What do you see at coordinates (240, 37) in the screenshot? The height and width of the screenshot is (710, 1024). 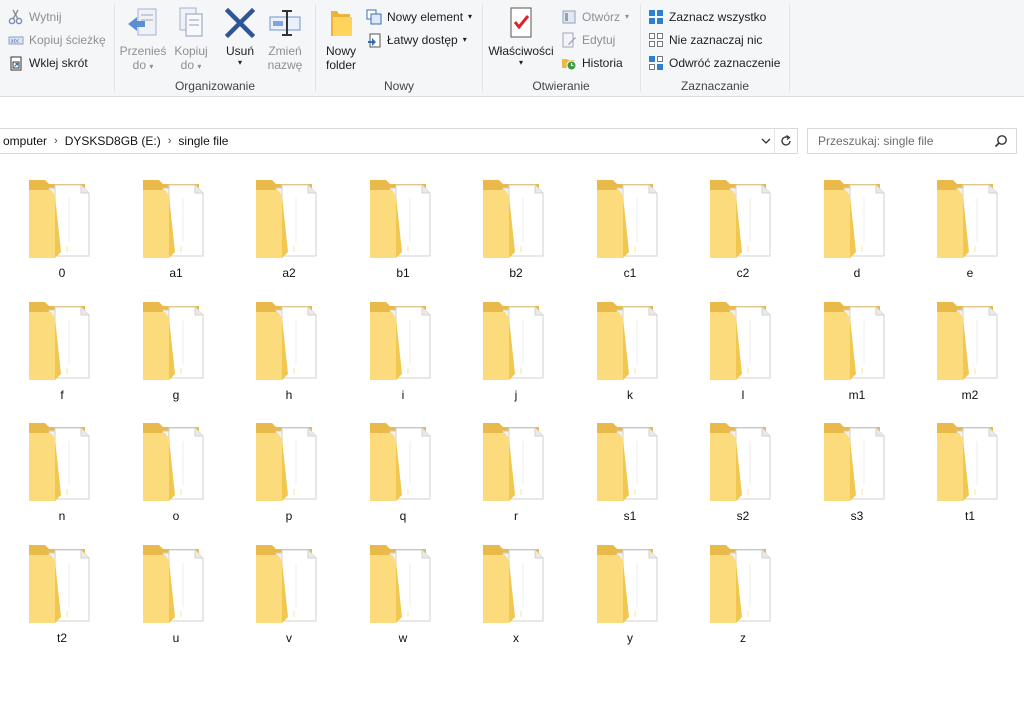 I see `delete-button: Usuń ▾` at bounding box center [240, 37].